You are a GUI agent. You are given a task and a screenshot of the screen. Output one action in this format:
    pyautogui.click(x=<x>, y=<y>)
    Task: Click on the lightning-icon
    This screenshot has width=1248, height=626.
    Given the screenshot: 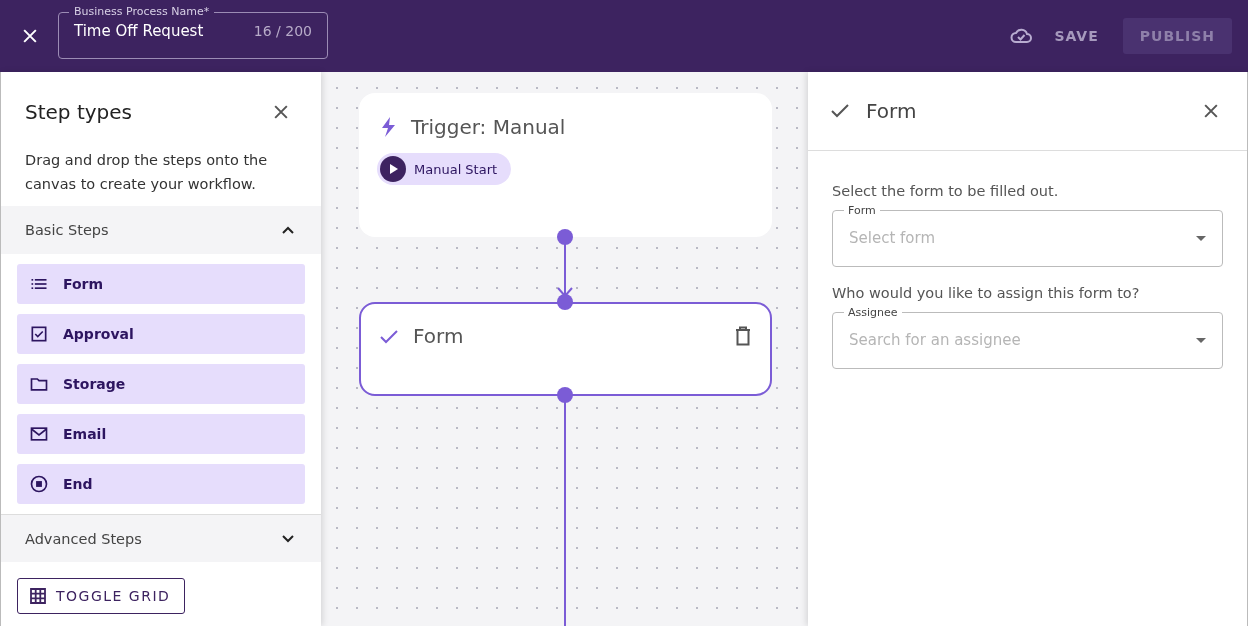 What is the action you would take?
    pyautogui.click(x=388, y=127)
    